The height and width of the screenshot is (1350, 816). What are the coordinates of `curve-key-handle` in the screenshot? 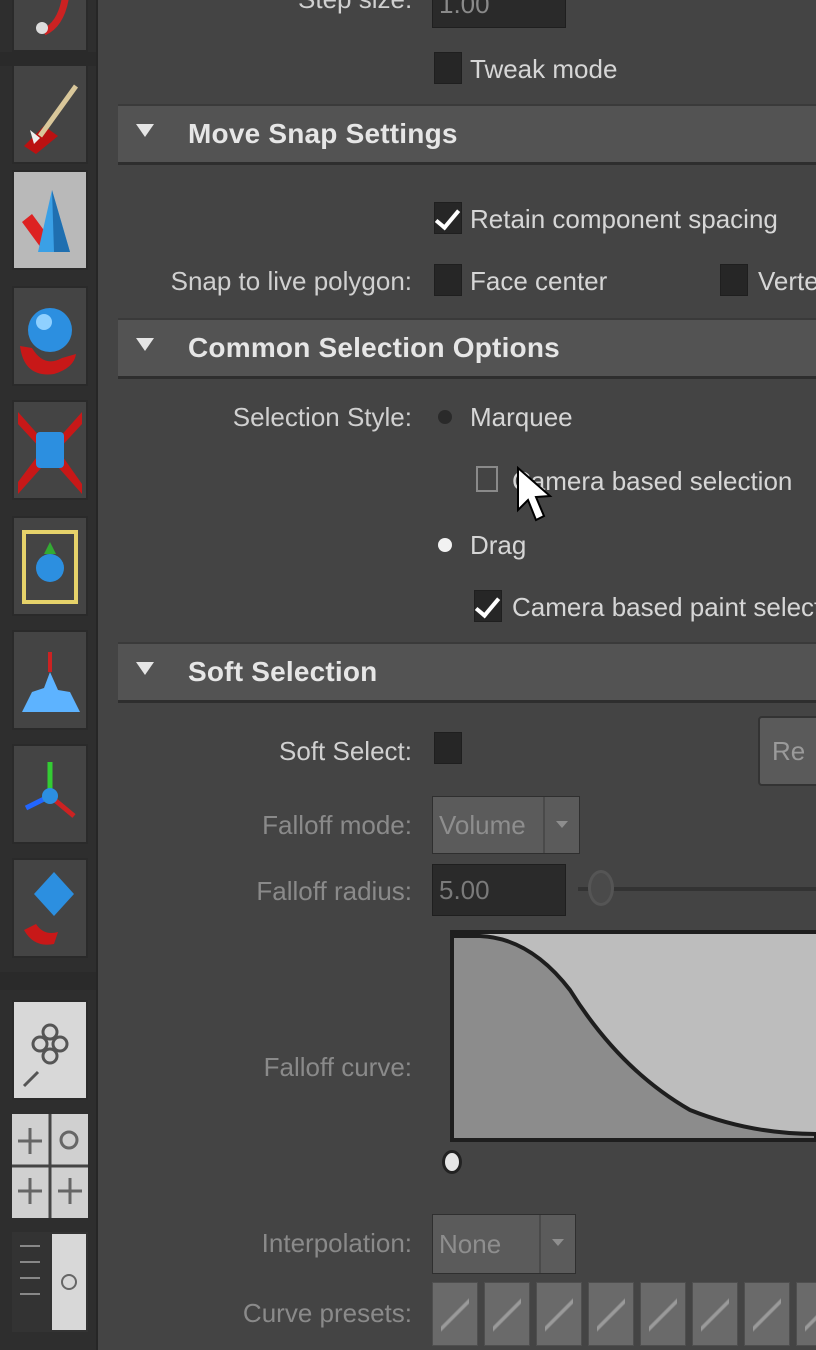 It's located at (452, 1162).